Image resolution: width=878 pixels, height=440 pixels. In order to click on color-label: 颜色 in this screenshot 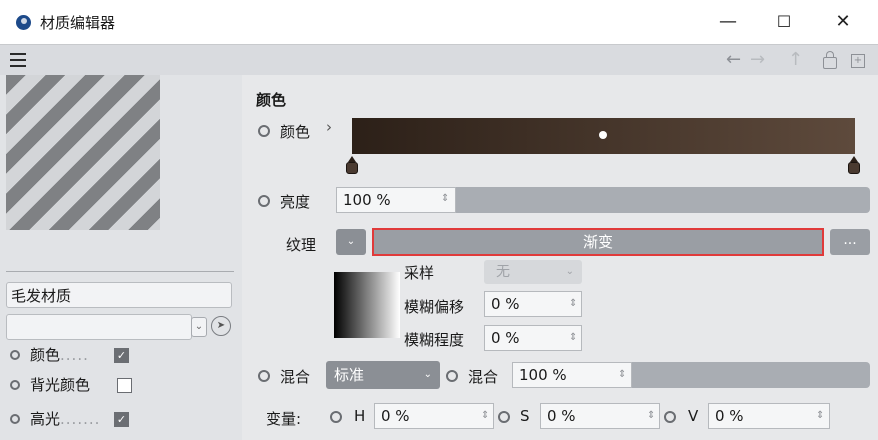, I will do `click(295, 132)`.